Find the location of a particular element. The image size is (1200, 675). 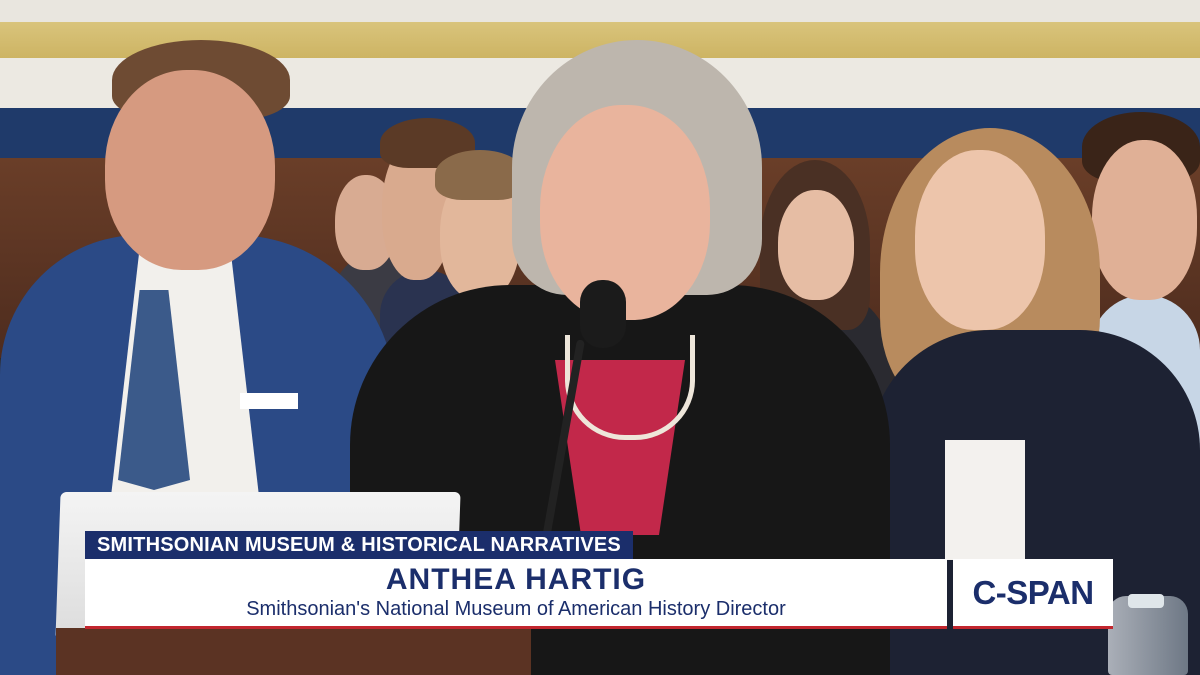

speaker-name: ANTHEA HARTIG is located at coordinates (516, 579).